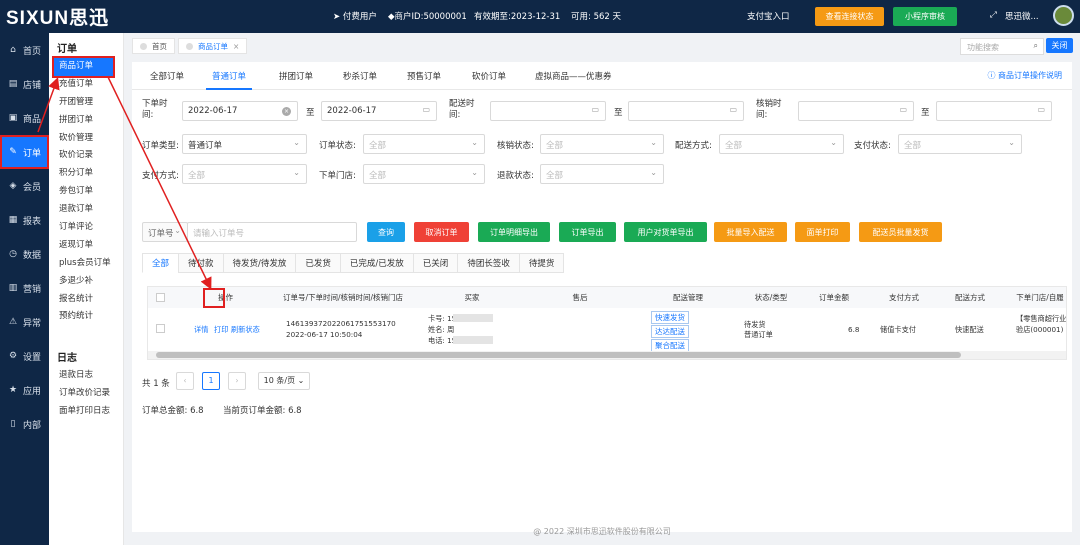 Image resolution: width=1080 pixels, height=545 pixels. I want to click on status-tab-closed: 已关闭, so click(435, 263).